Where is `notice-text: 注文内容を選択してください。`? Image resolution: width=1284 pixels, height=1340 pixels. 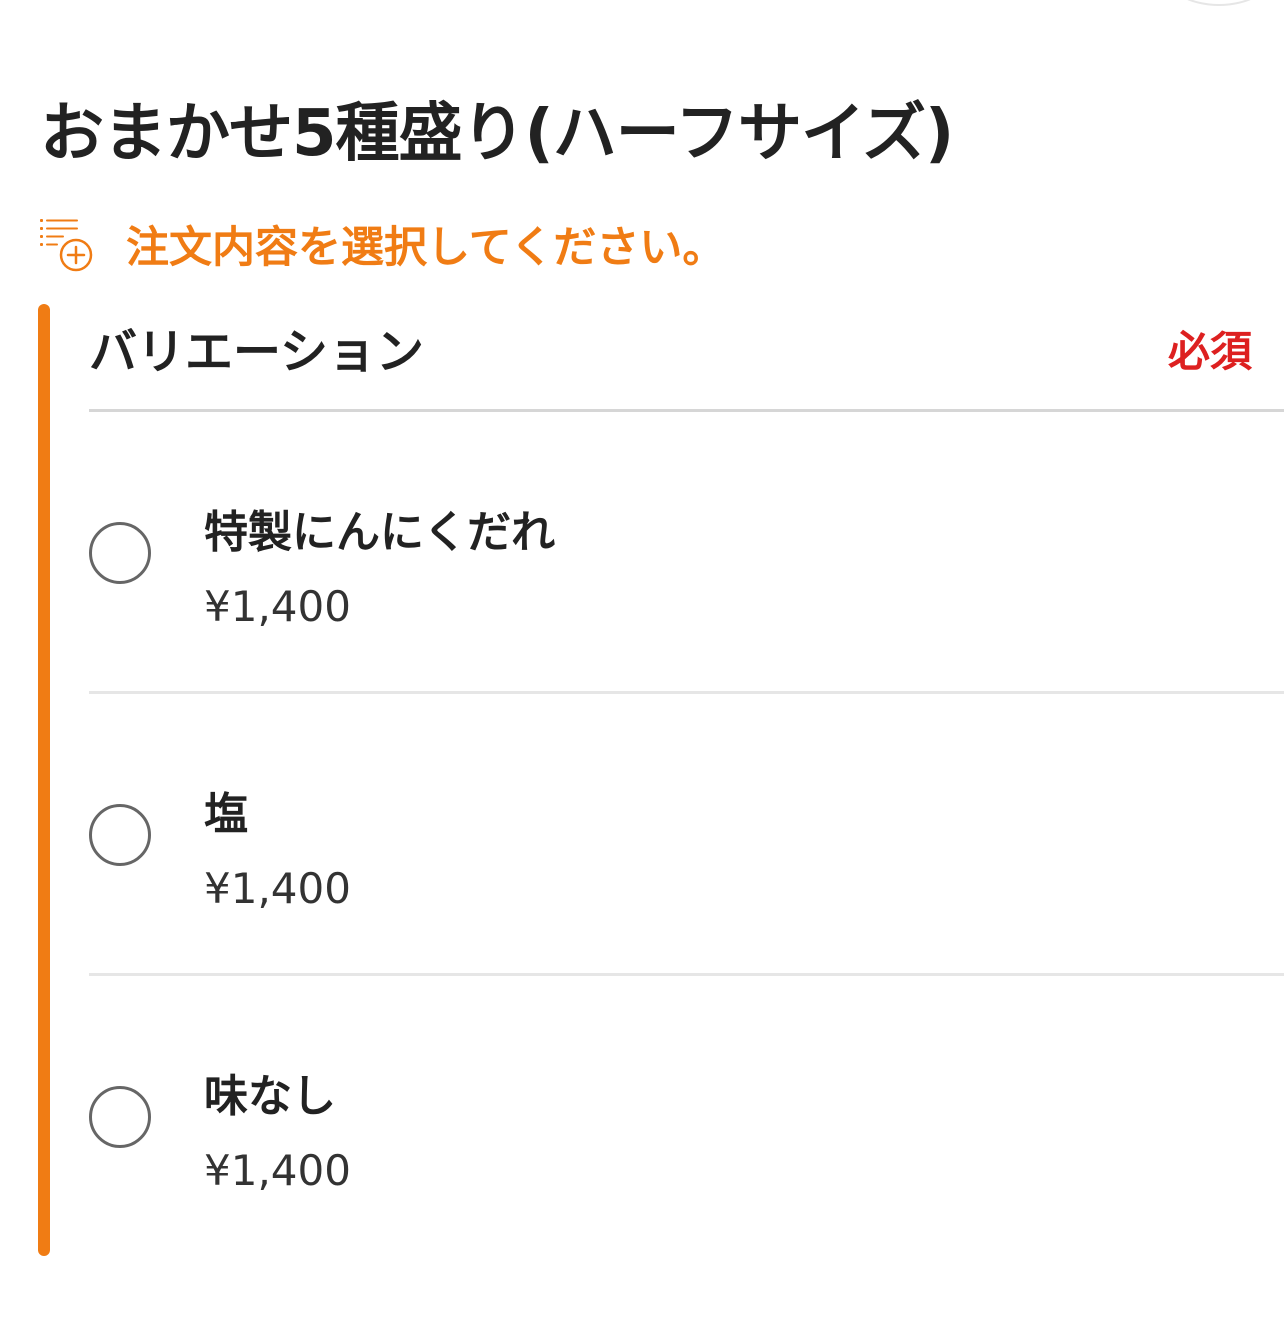 notice-text: 注文内容を選択してください。 is located at coordinates (426, 248).